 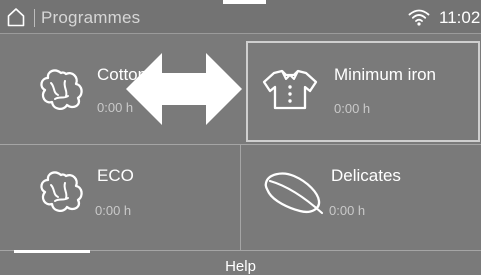 What do you see at coordinates (16, 17) in the screenshot?
I see `home-icon` at bounding box center [16, 17].